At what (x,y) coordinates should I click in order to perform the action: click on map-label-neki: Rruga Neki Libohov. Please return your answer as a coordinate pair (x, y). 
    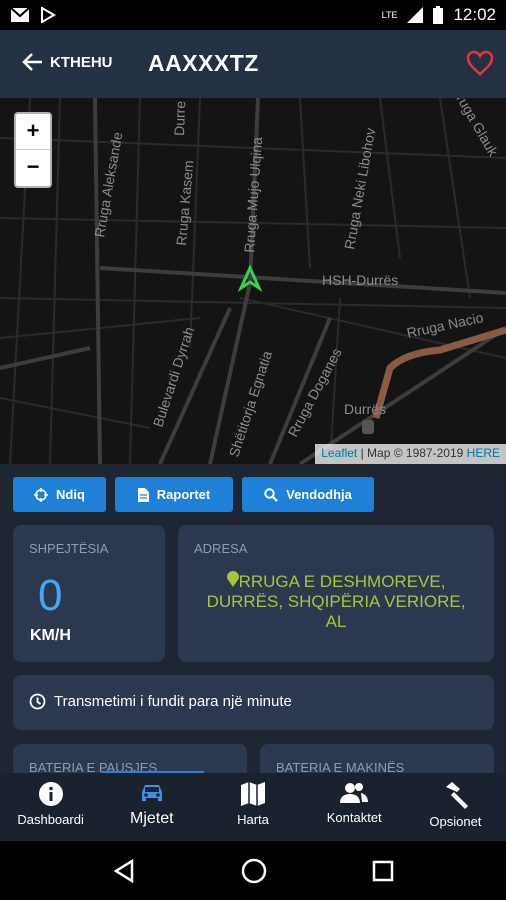
    Looking at the image, I should click on (359, 189).